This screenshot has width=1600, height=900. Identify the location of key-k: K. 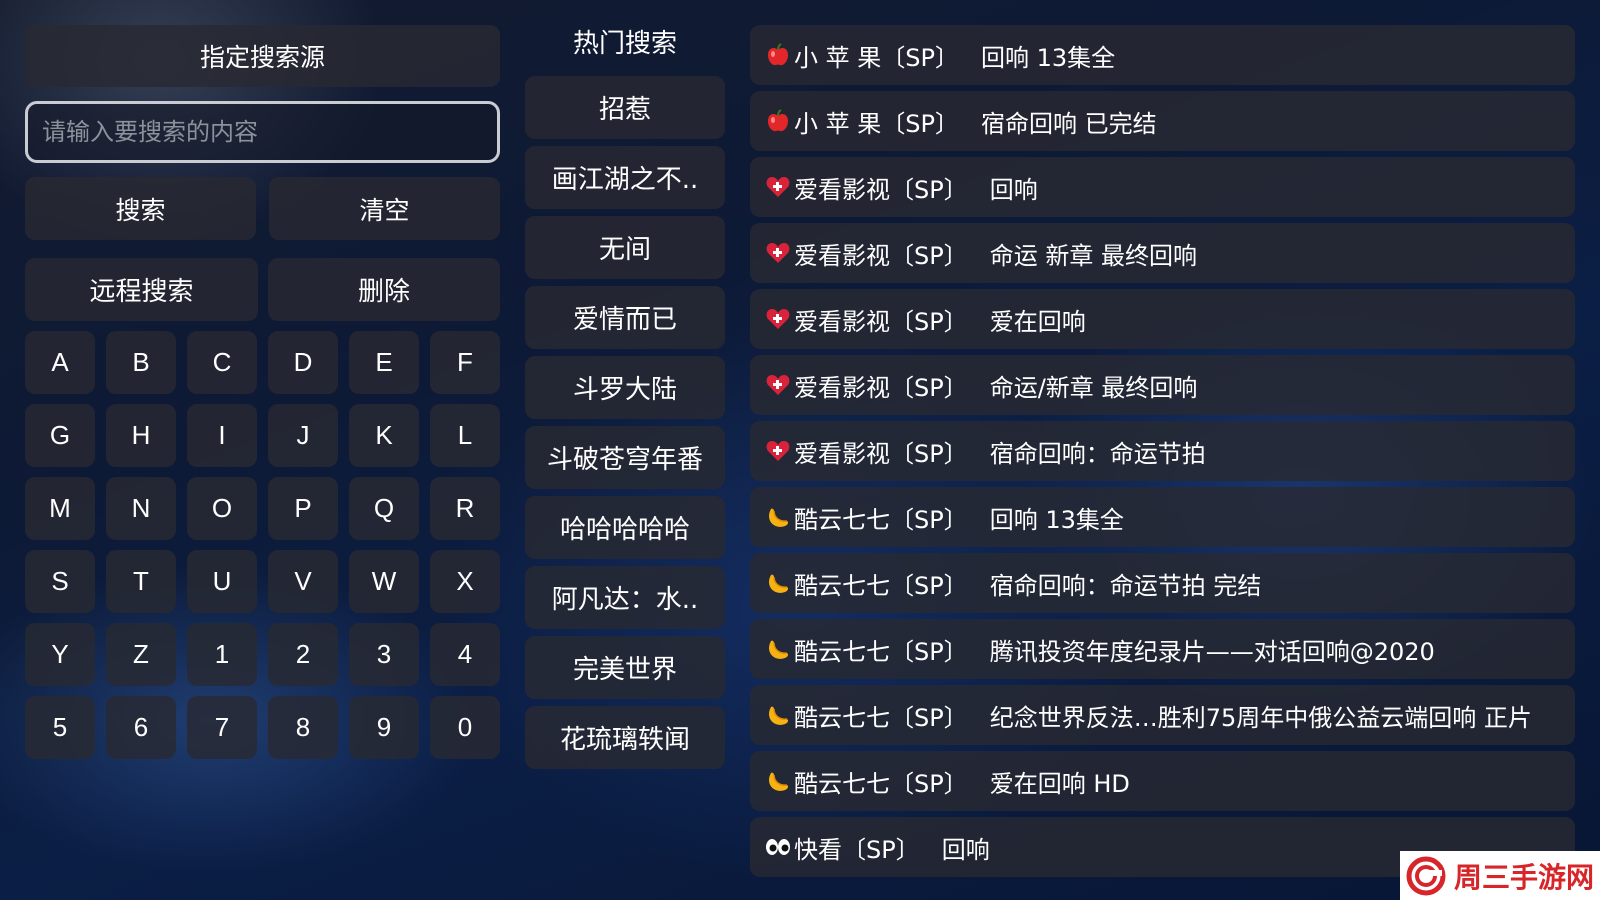
(384, 435).